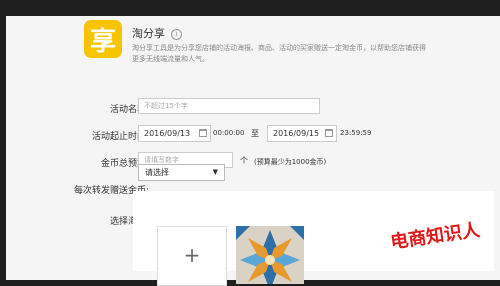 The height and width of the screenshot is (286, 500). What do you see at coordinates (215, 172) in the screenshot?
I see `dropdown-caret-icon: ▼` at bounding box center [215, 172].